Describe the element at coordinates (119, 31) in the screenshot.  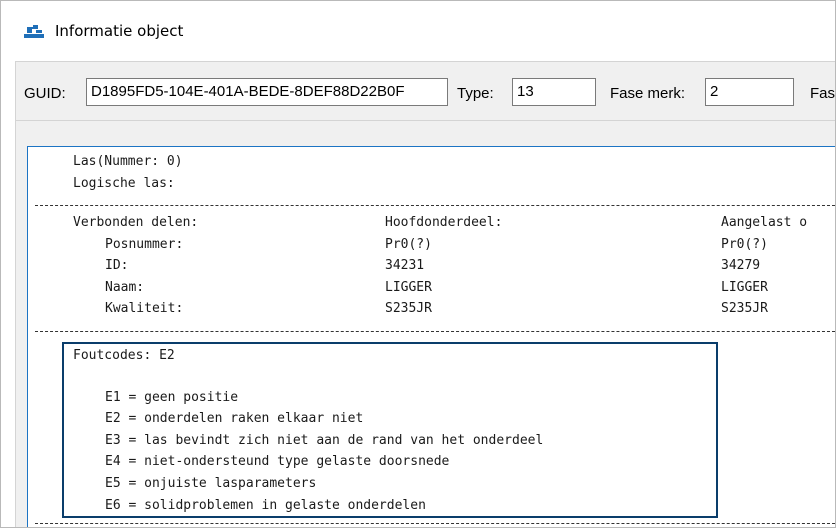
I see `window-title: Informatie object` at that location.